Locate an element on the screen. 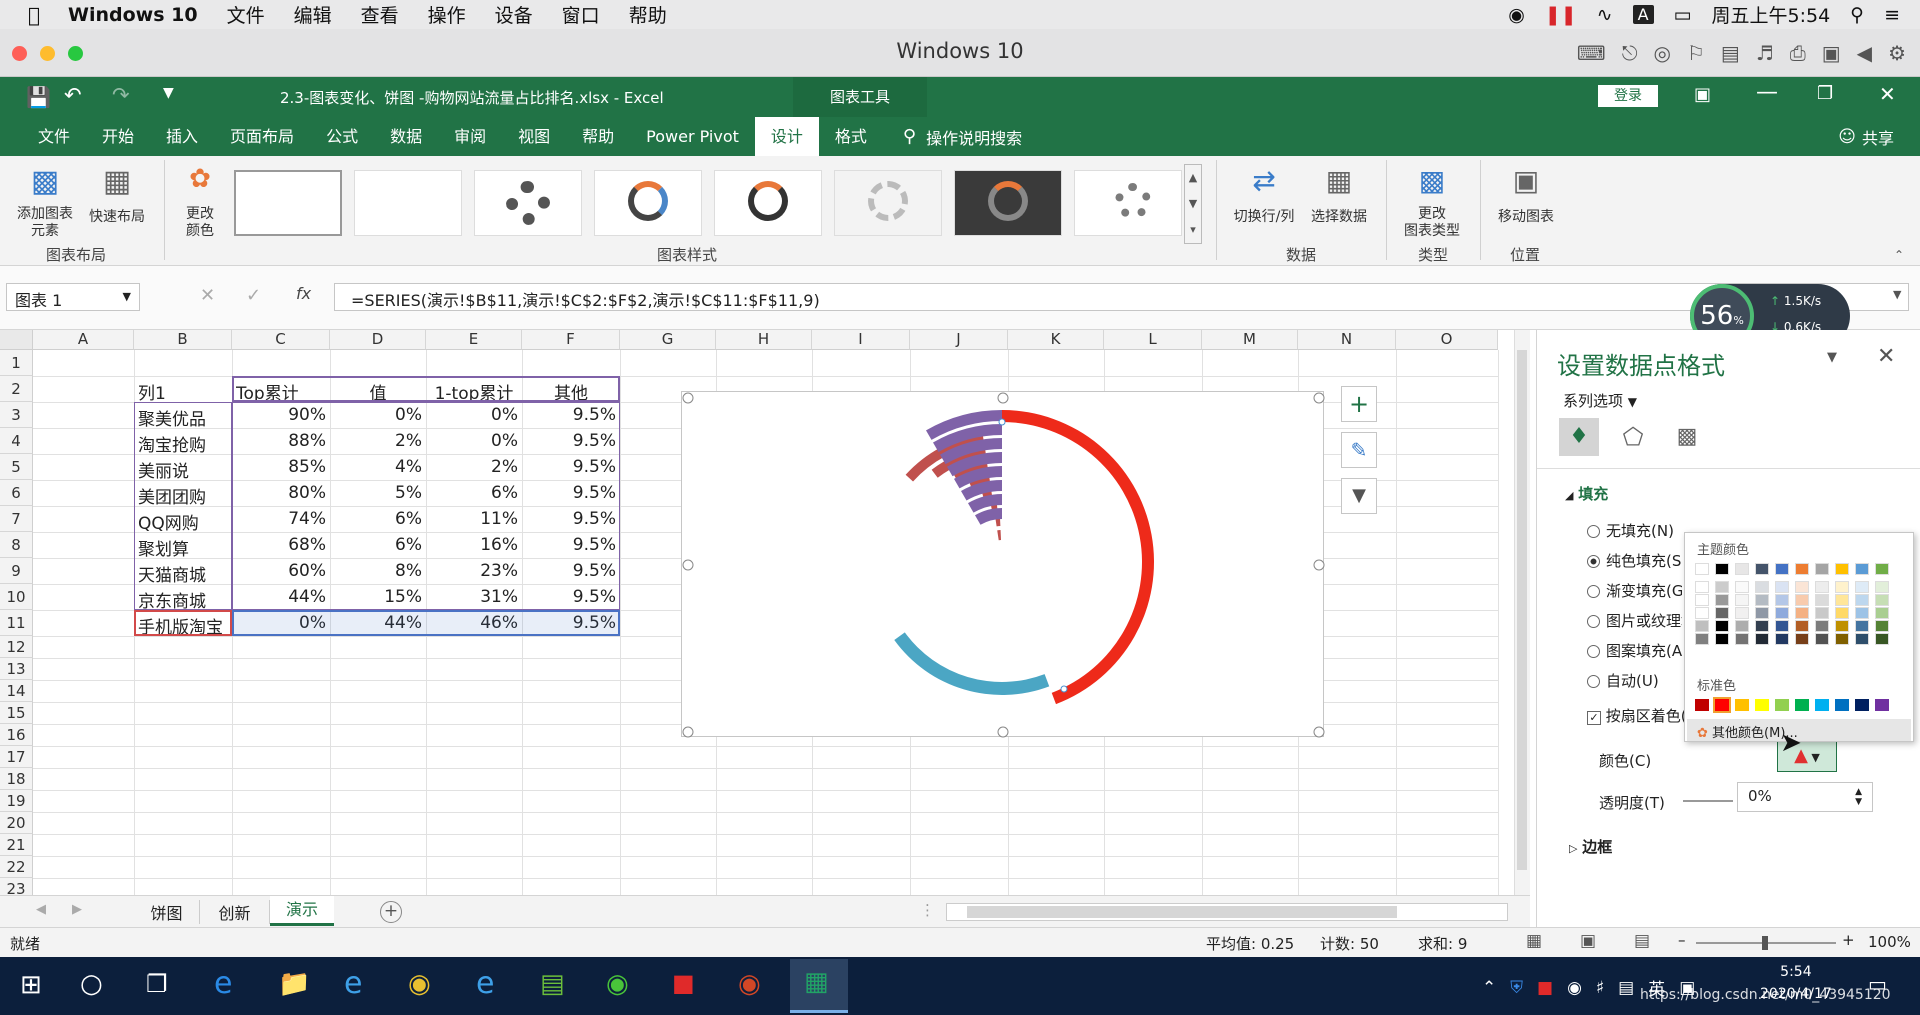 The width and height of the screenshot is (1920, 1015). column-header-F: F is located at coordinates (571, 340).